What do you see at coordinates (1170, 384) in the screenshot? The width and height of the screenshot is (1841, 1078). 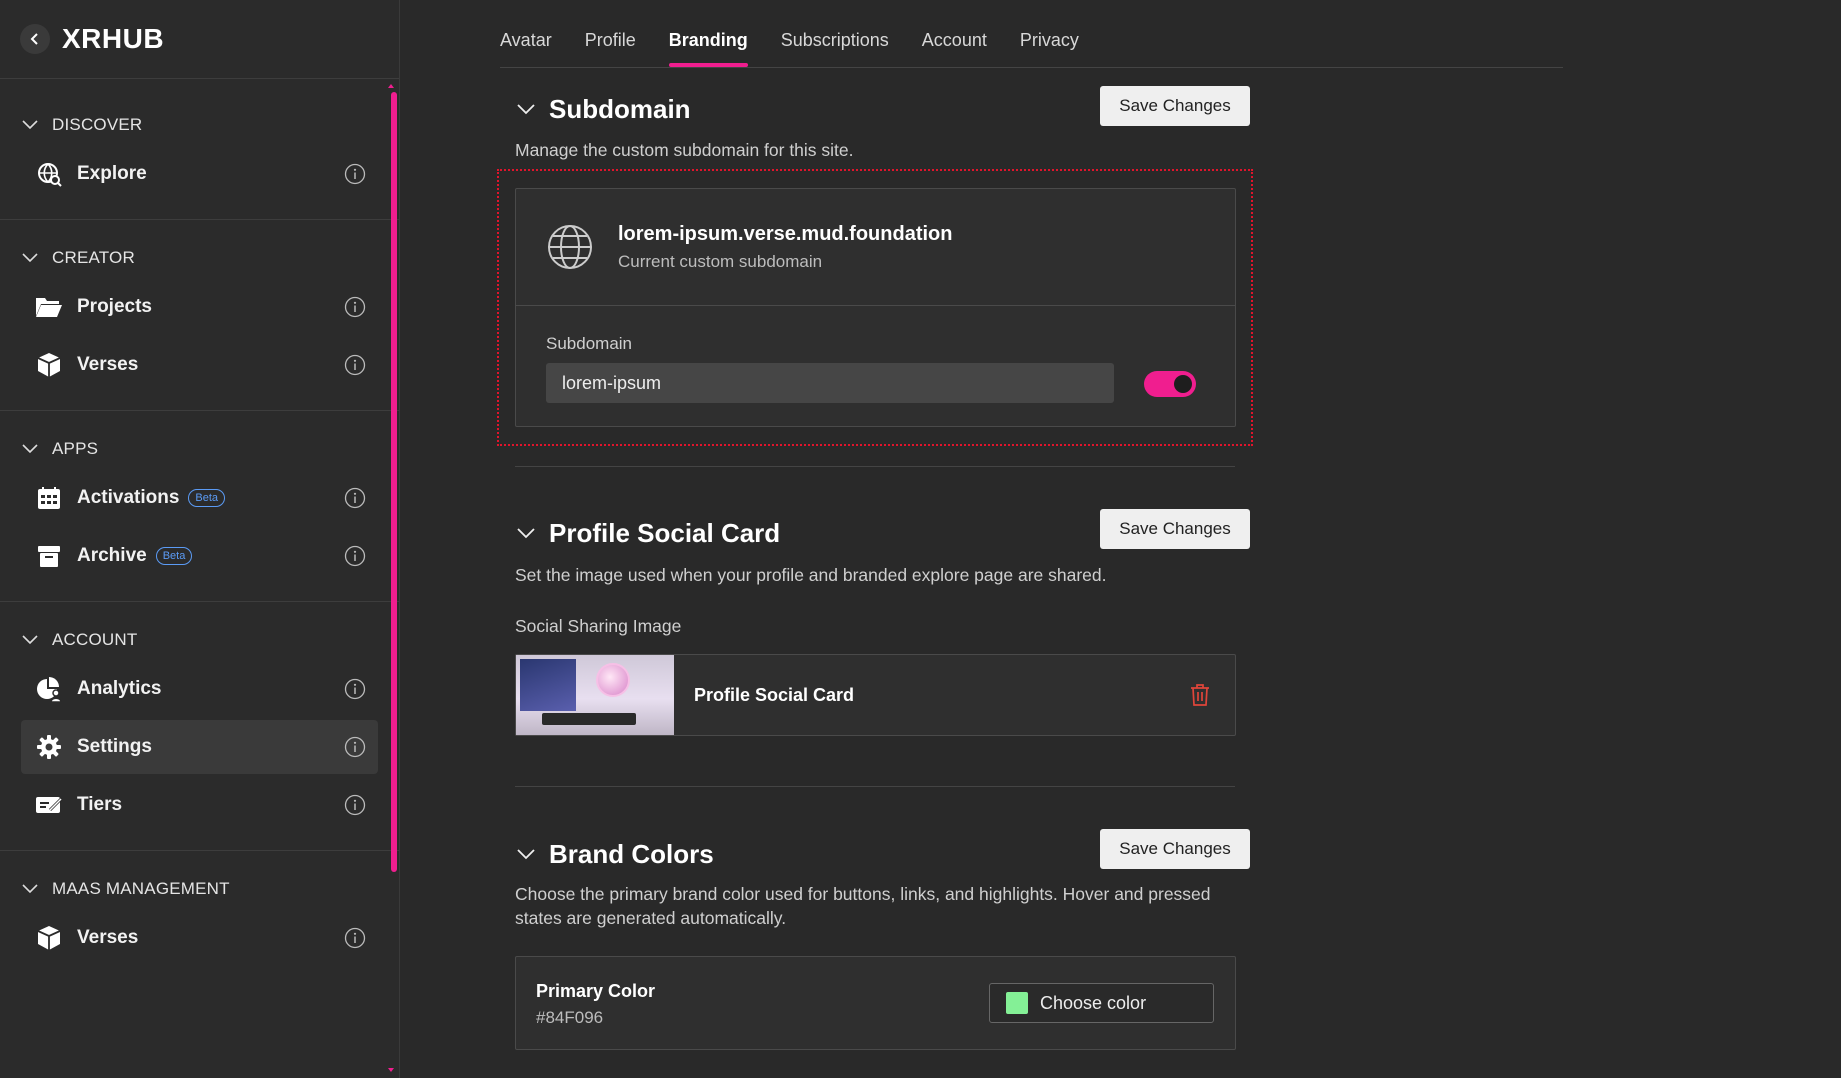 I see `subdomain-toggle` at bounding box center [1170, 384].